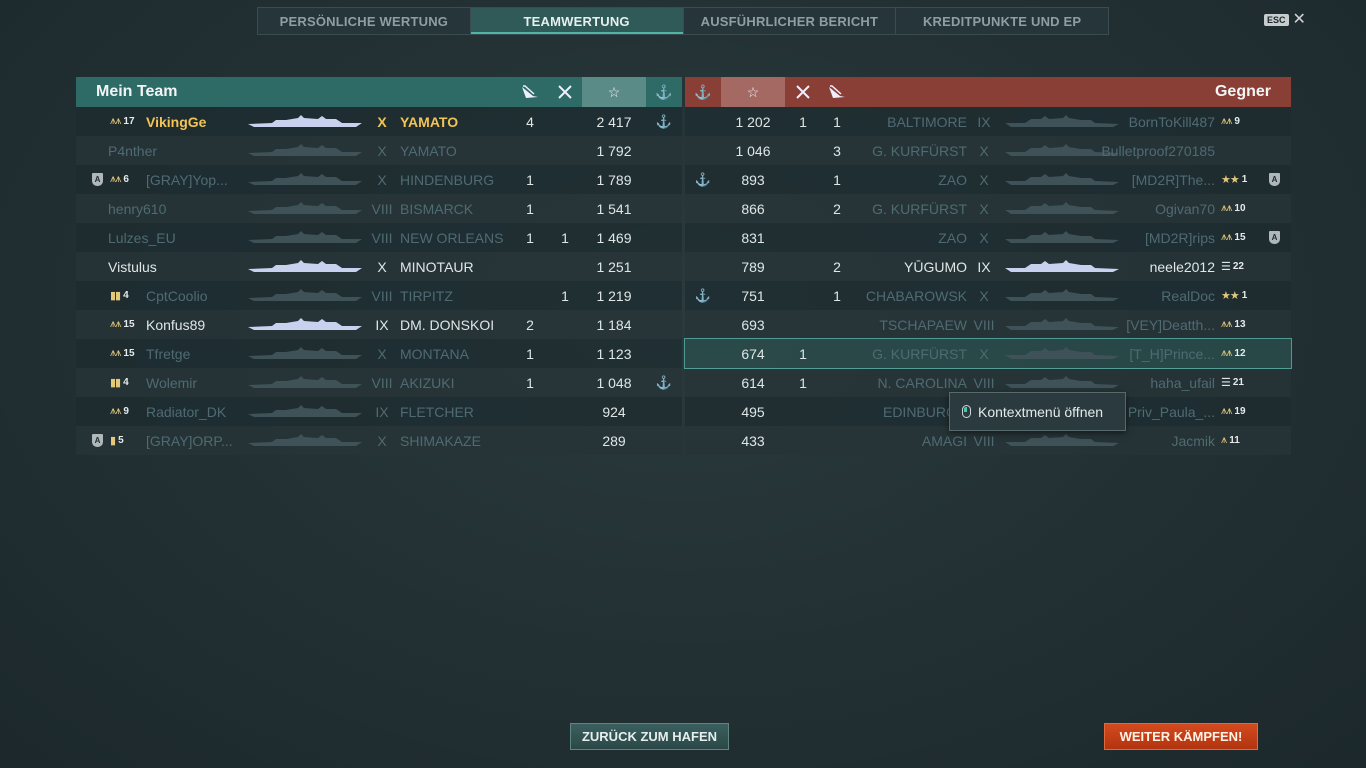  Describe the element at coordinates (753, 295) in the screenshot. I see `score-value: 751` at that location.